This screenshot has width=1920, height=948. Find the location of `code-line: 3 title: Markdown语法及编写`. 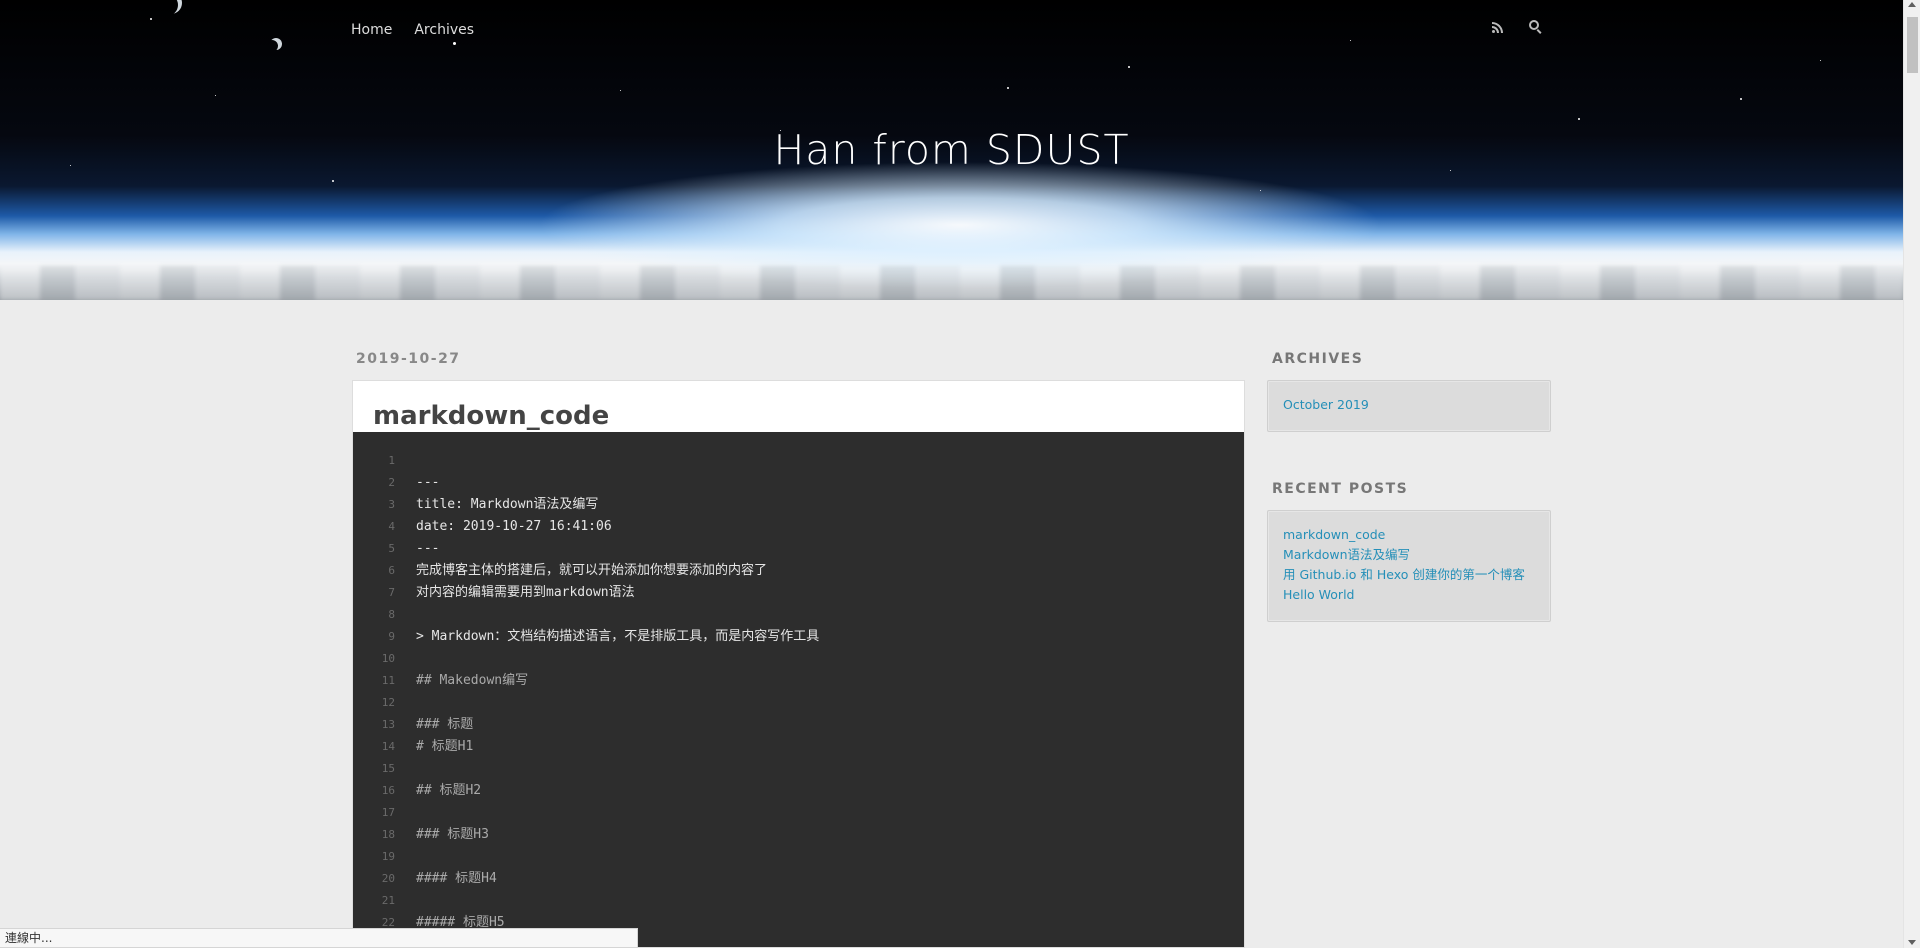

code-line: 3 title: Markdown语法及编写 is located at coordinates (798, 505).